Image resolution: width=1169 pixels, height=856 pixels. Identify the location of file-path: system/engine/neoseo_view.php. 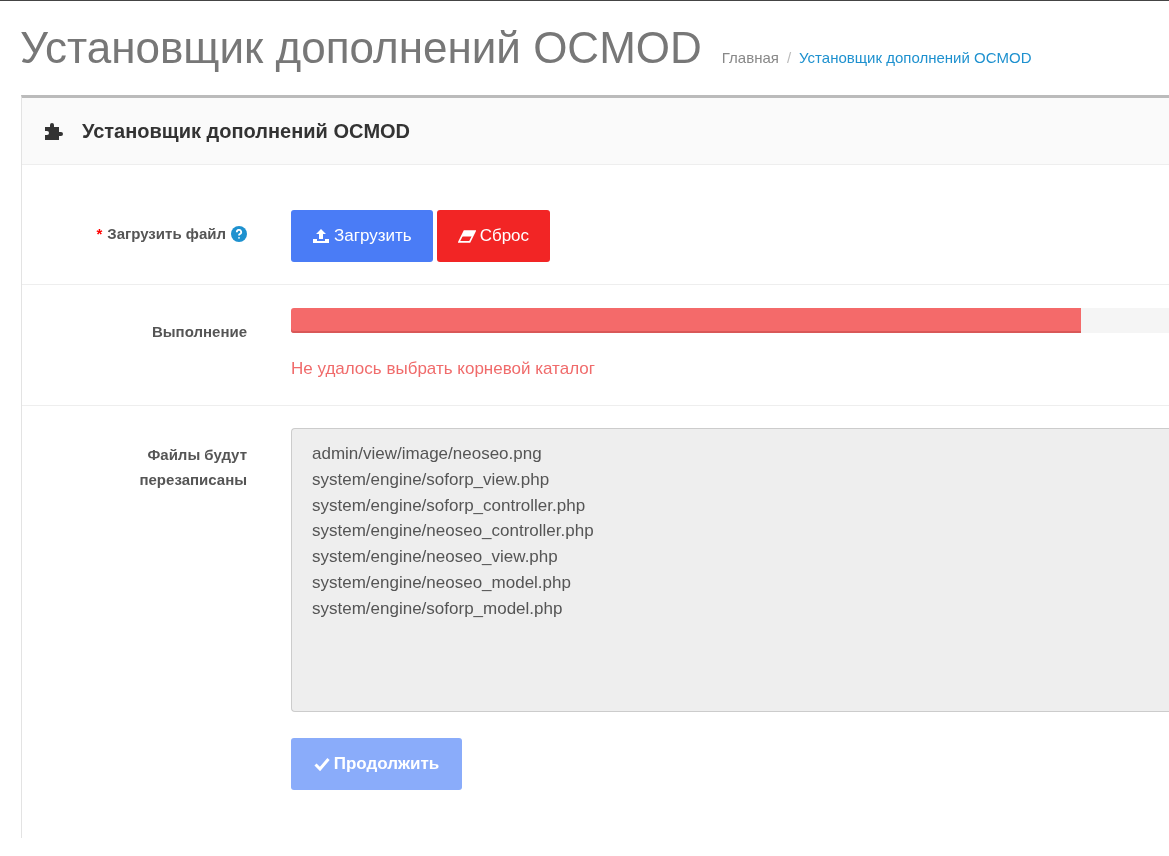
(435, 557).